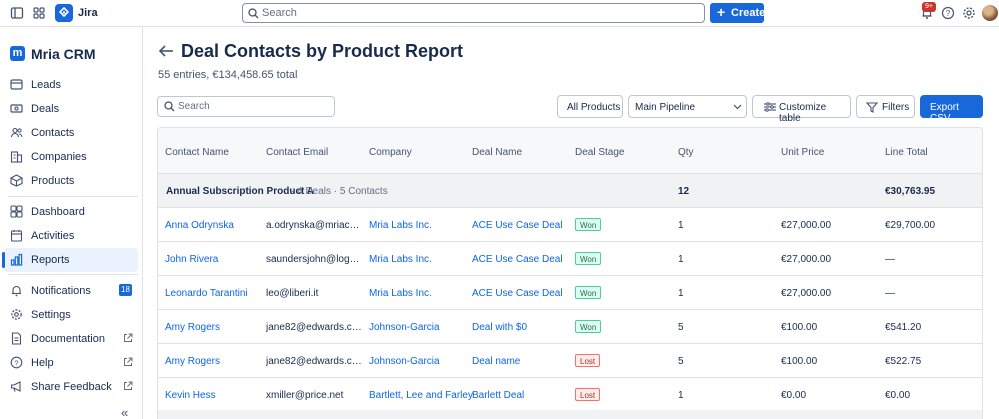  Describe the element at coordinates (686, 152) in the screenshot. I see `column-header: Qty` at that location.